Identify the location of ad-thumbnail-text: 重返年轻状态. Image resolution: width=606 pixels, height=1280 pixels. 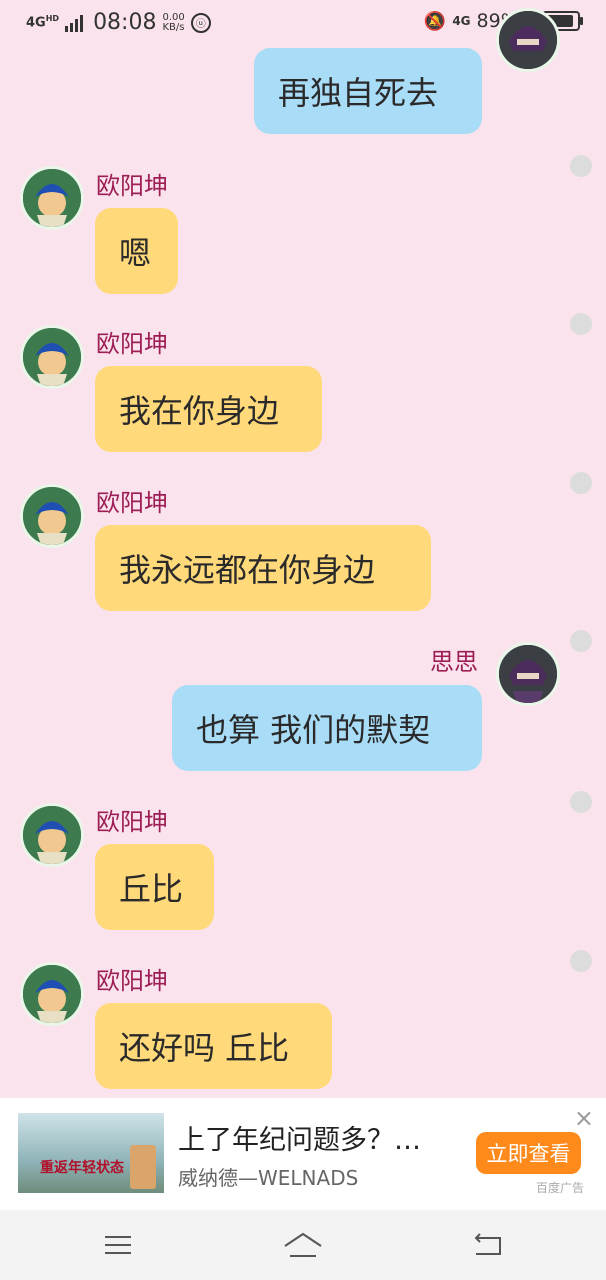
(82, 1168).